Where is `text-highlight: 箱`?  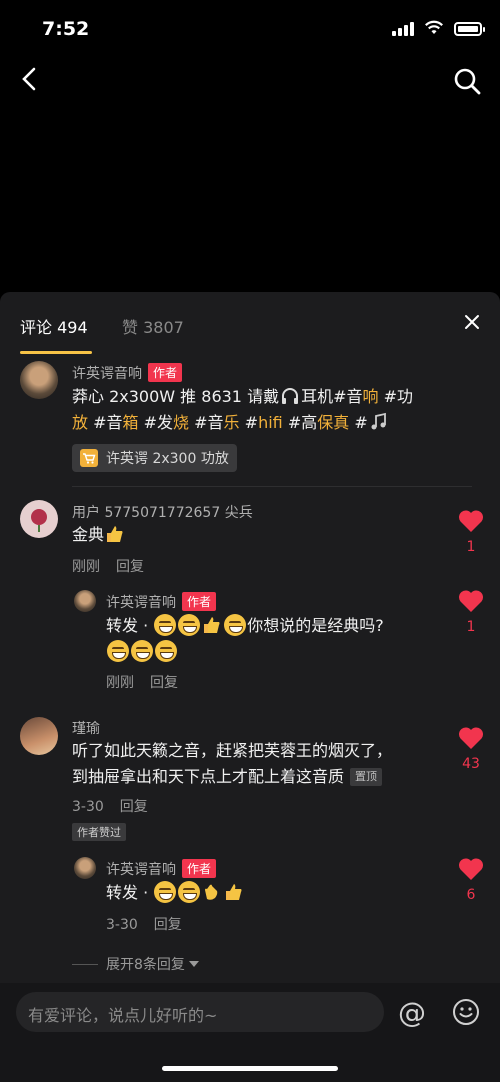
text-highlight: 箱 is located at coordinates (130, 422).